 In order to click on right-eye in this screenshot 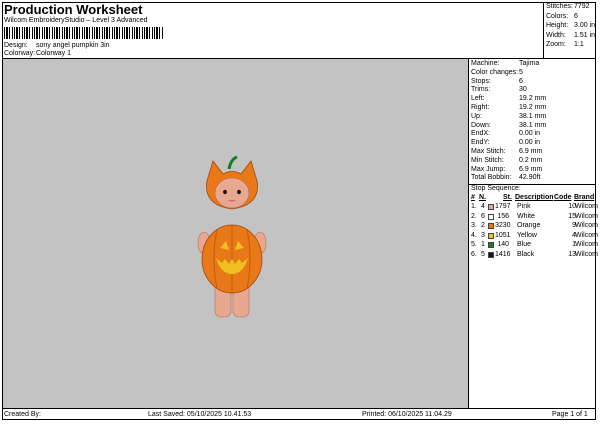, I will do `click(239, 192)`.